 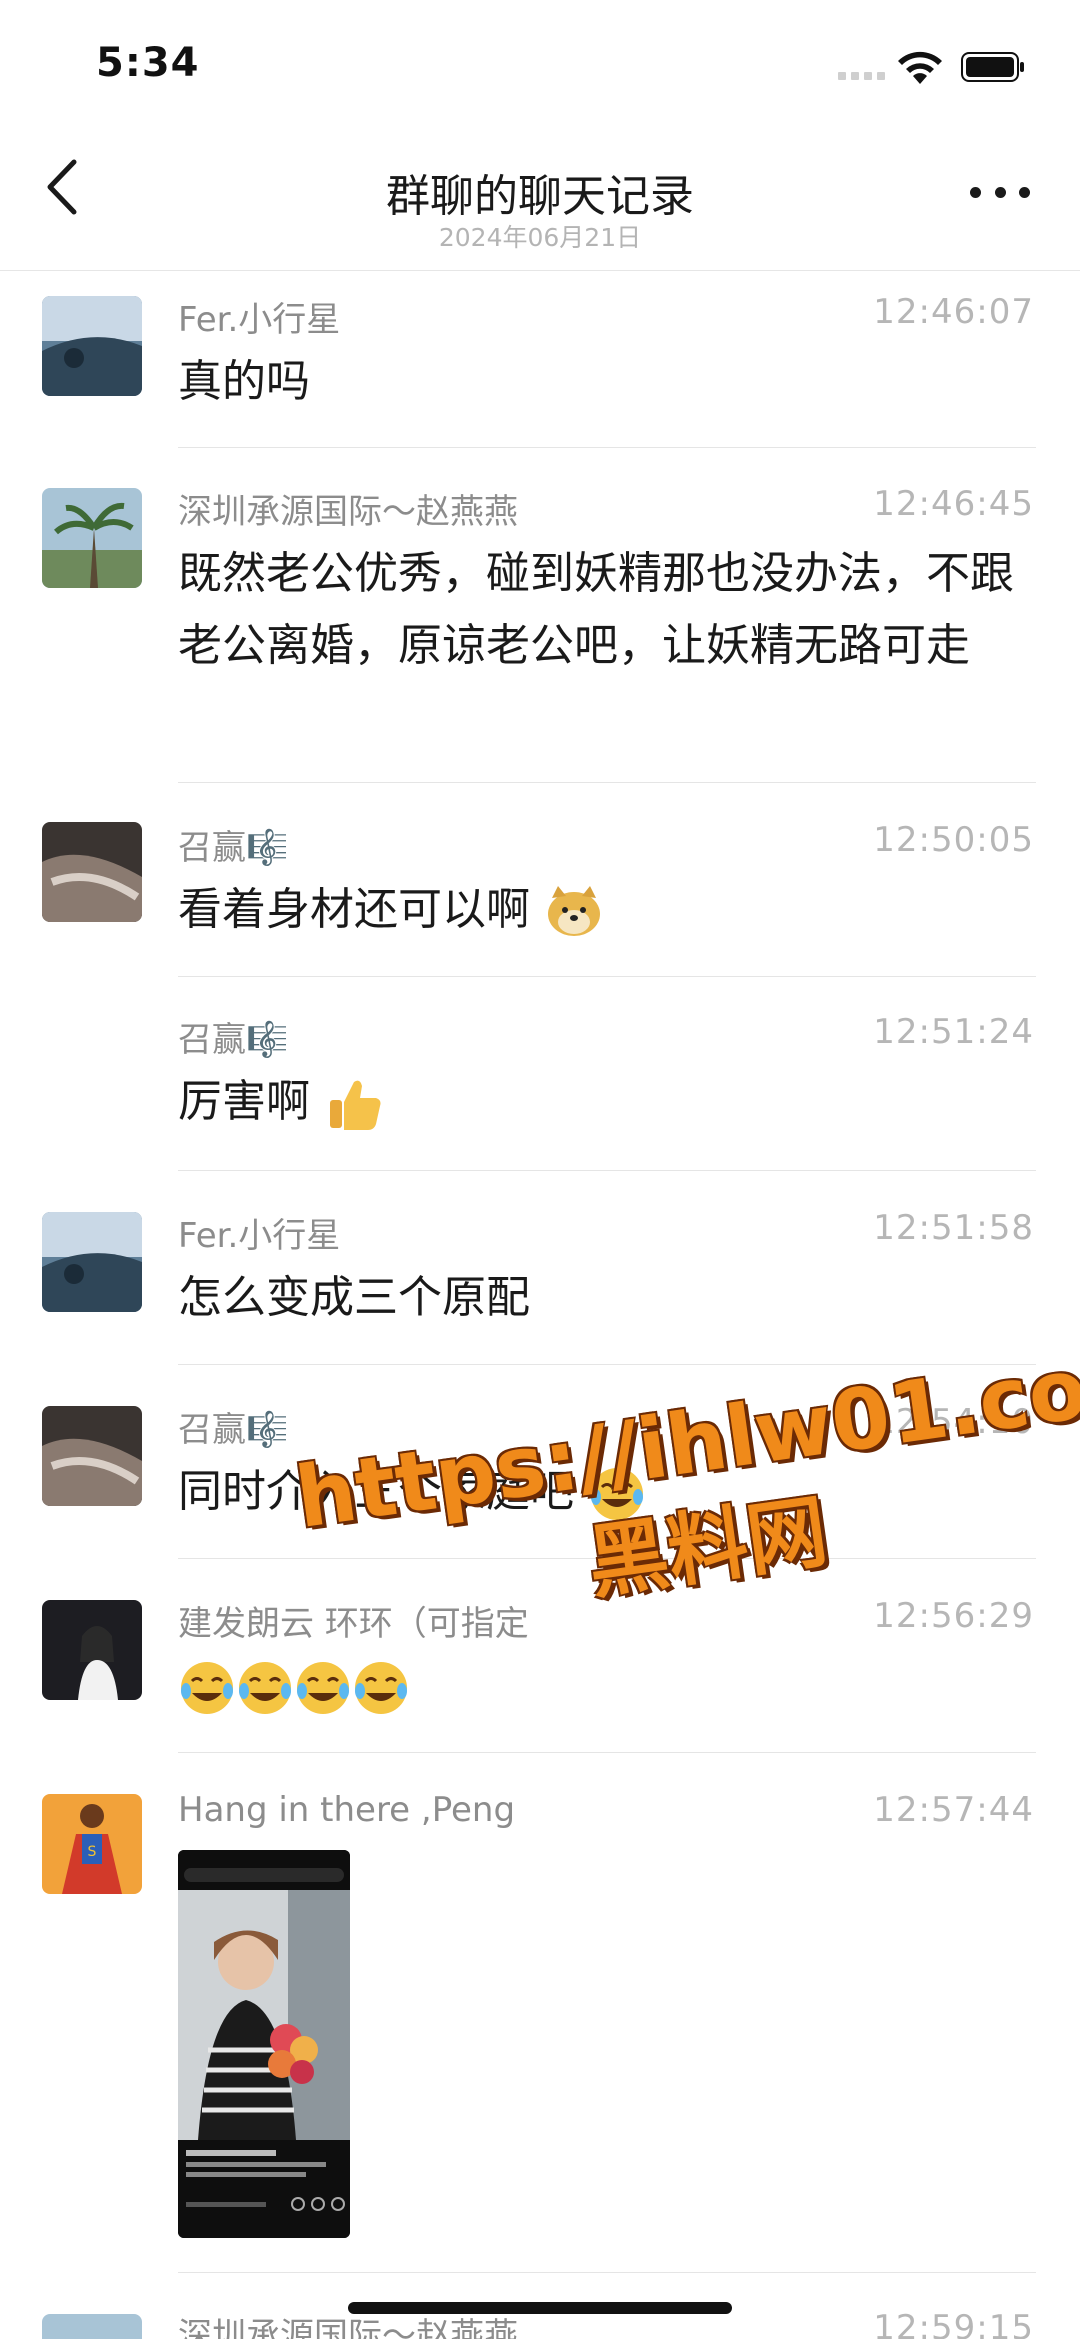 I want to click on message-time: 12:59:15, so click(x=953, y=2323).